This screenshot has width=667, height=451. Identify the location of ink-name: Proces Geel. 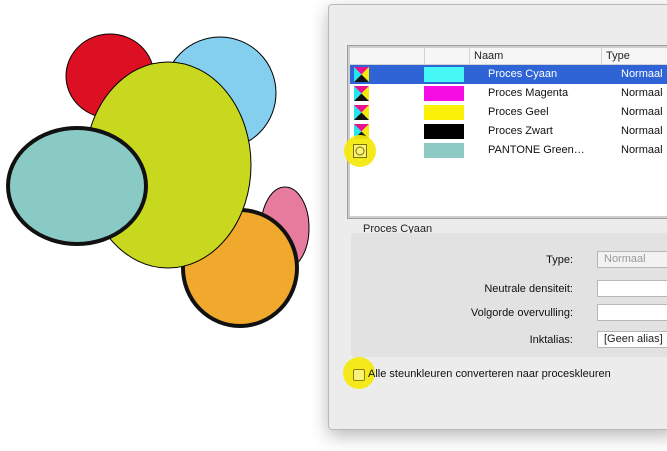
(518, 112).